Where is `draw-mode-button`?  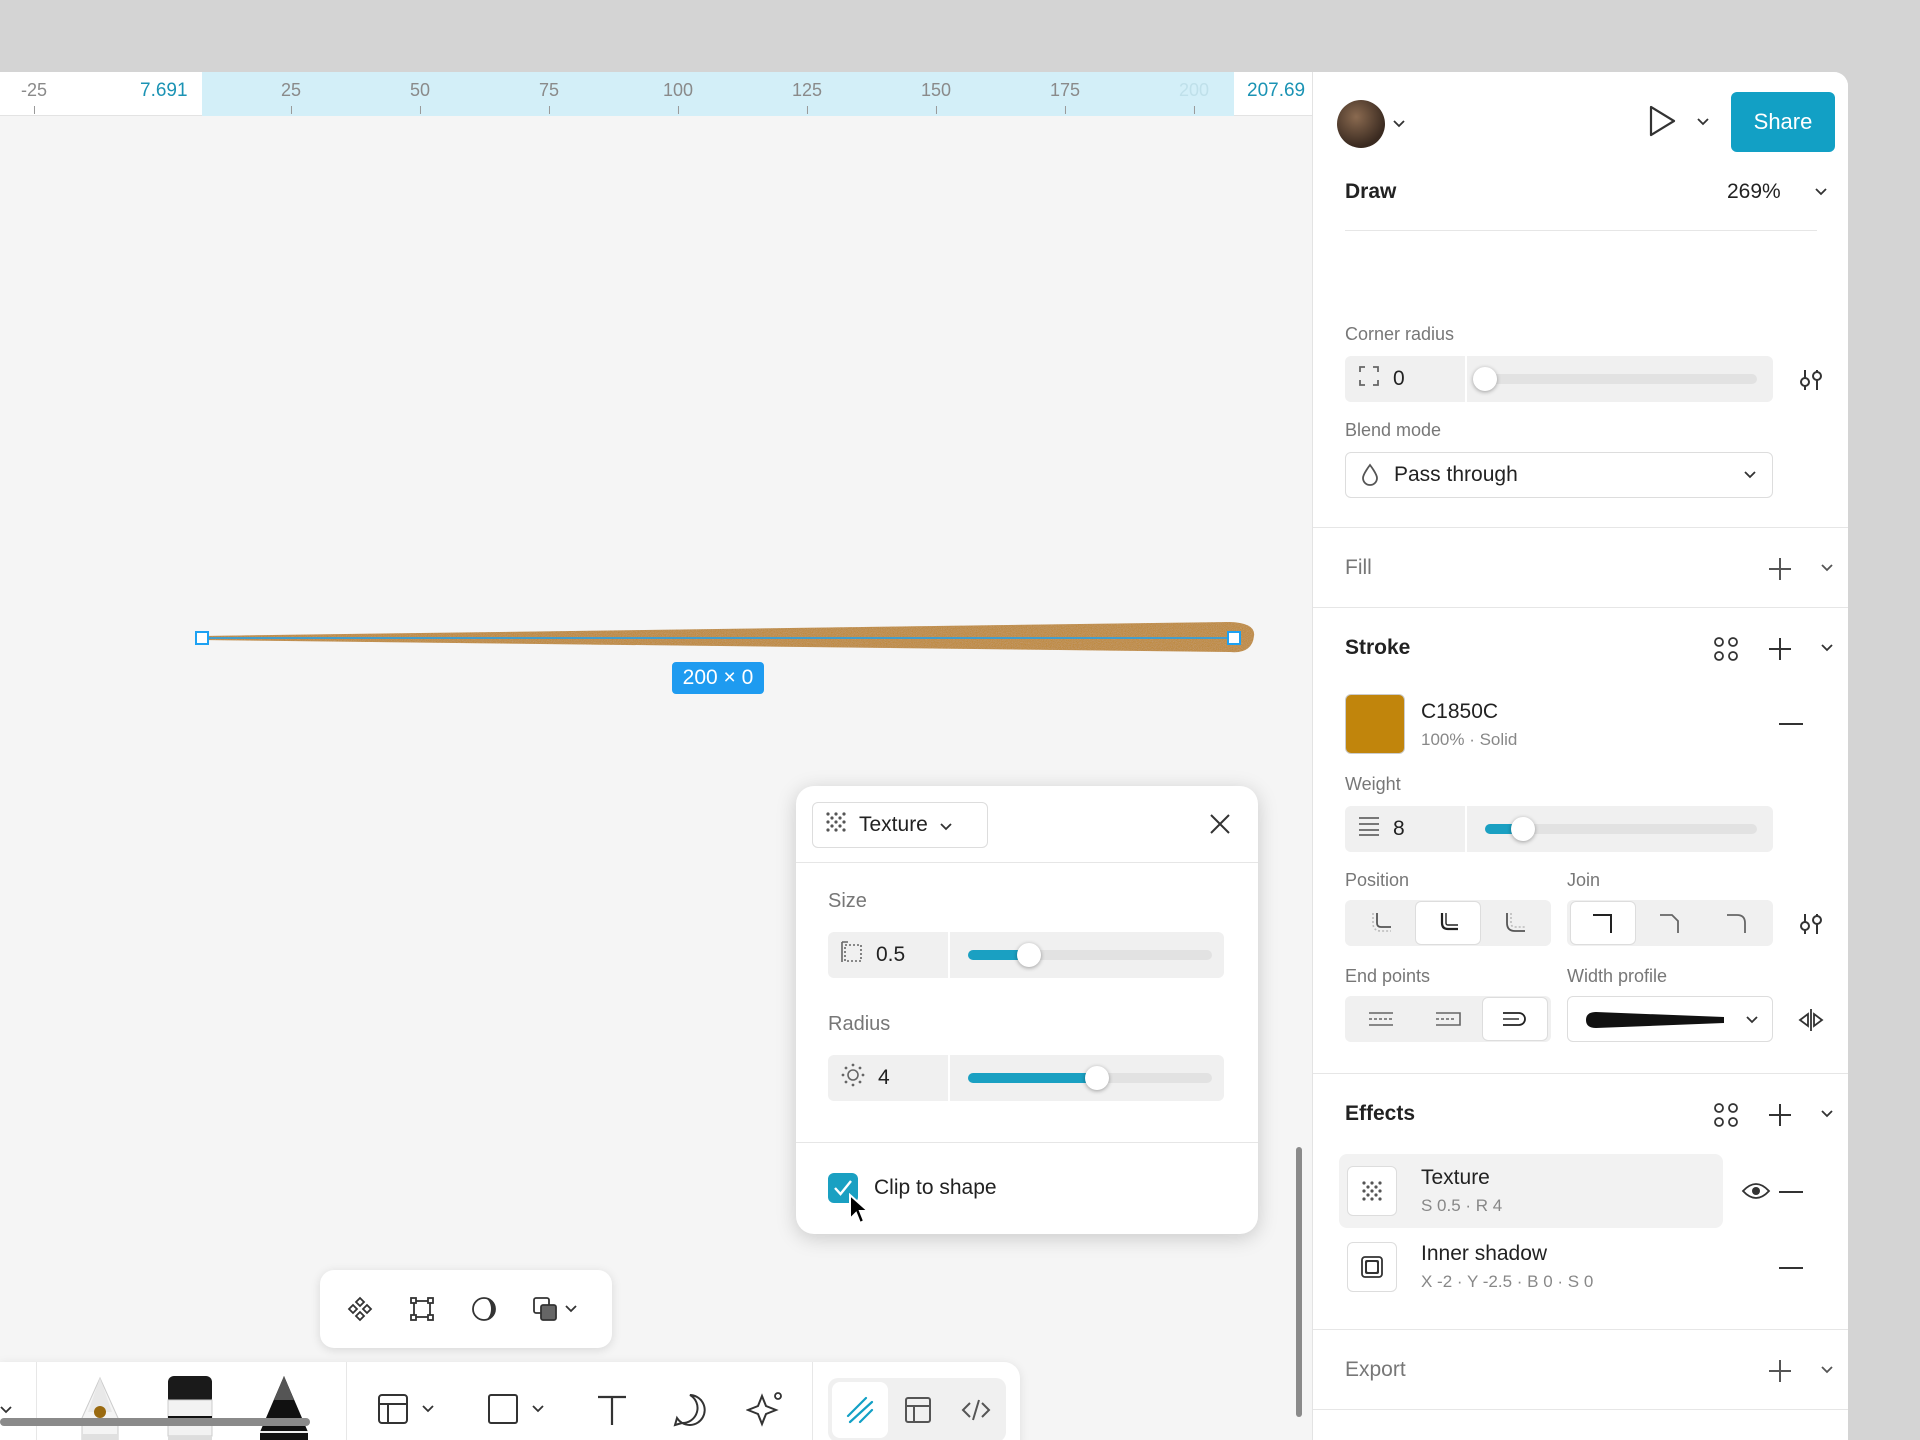
draw-mode-button is located at coordinates (860, 1410).